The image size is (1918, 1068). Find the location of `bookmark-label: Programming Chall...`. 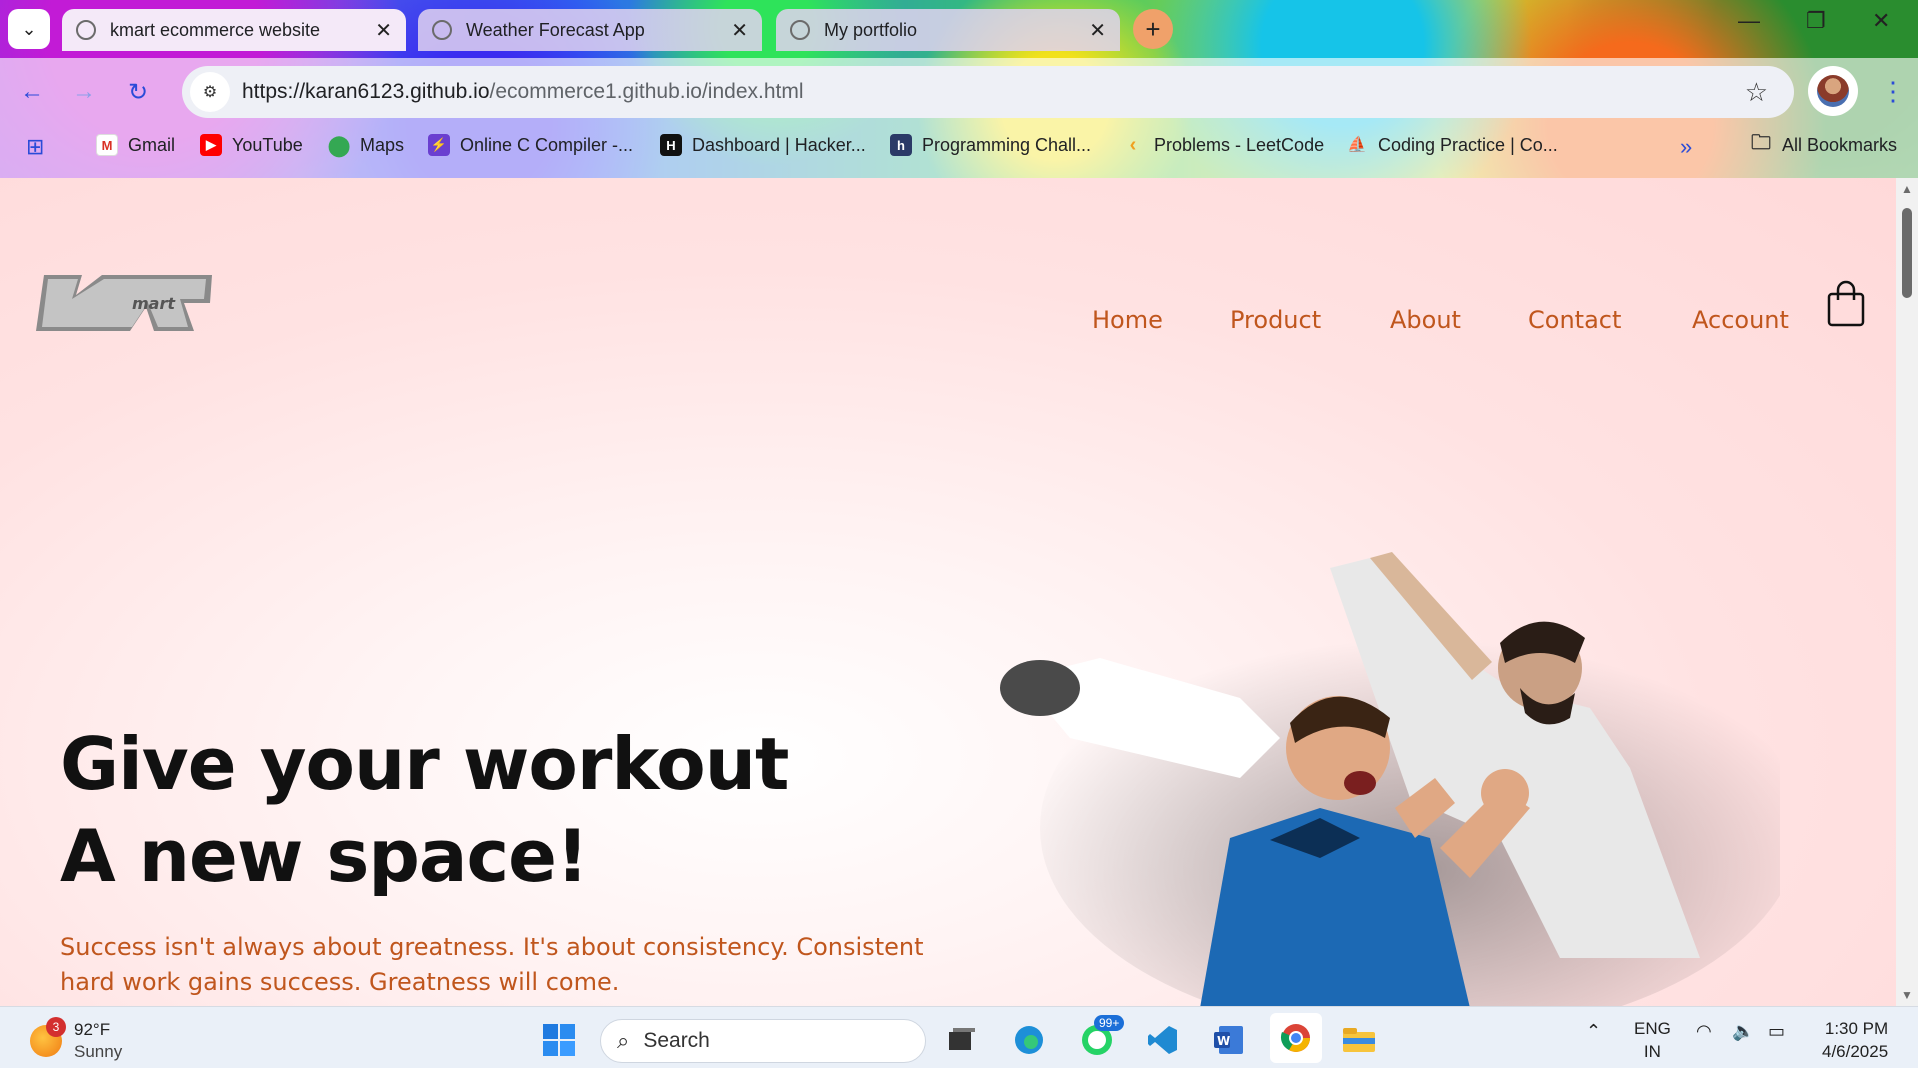

bookmark-label: Programming Chall... is located at coordinates (1007, 144).